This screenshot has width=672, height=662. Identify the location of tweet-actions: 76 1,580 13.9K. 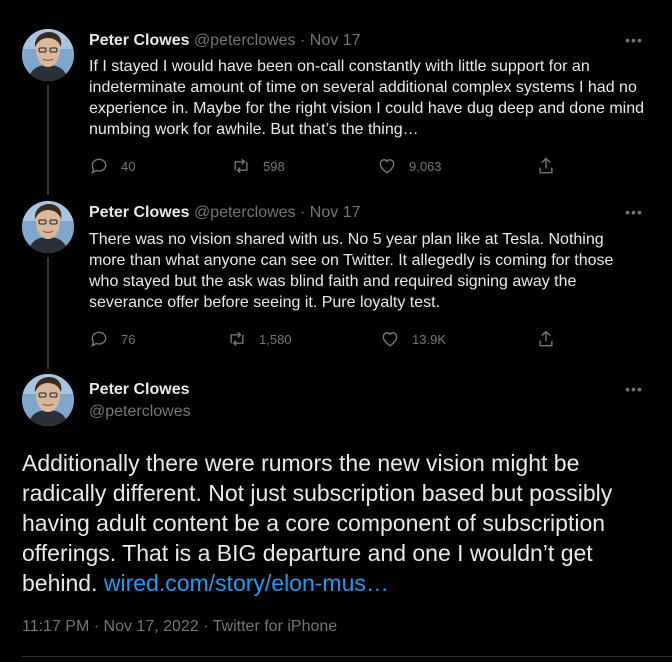
(324, 339).